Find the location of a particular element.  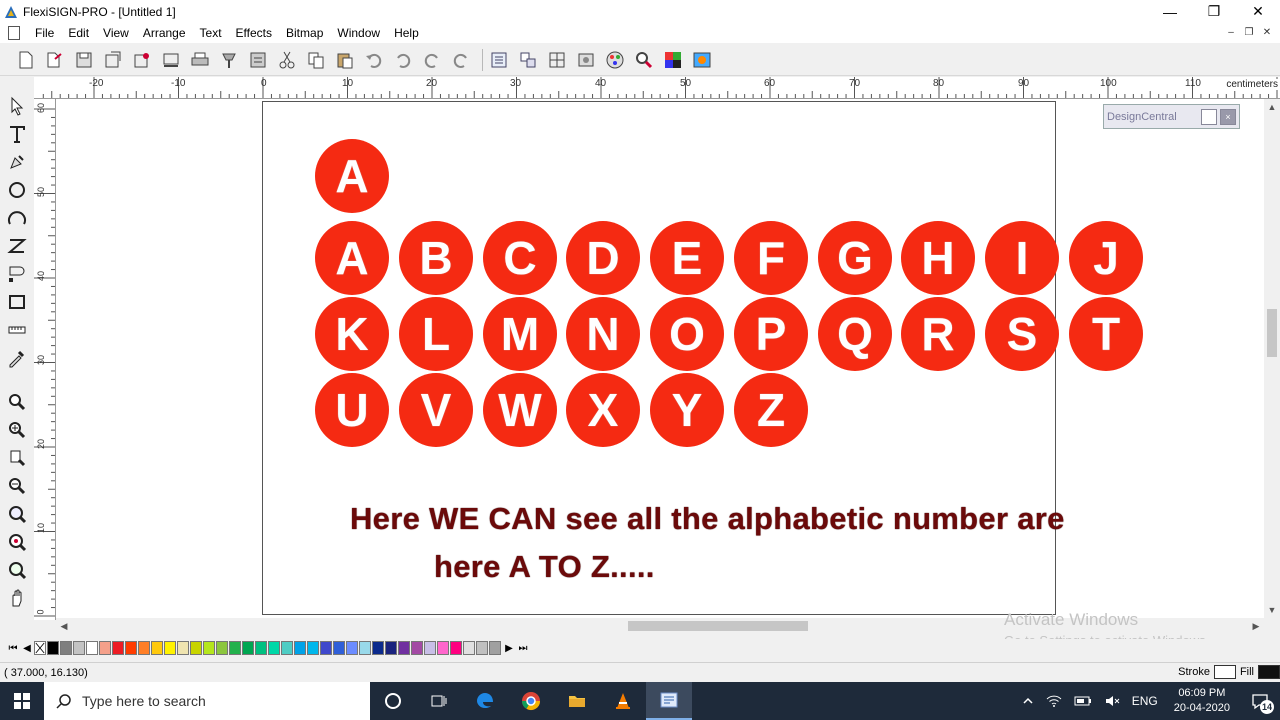

letter-circle: G is located at coordinates (855, 258).